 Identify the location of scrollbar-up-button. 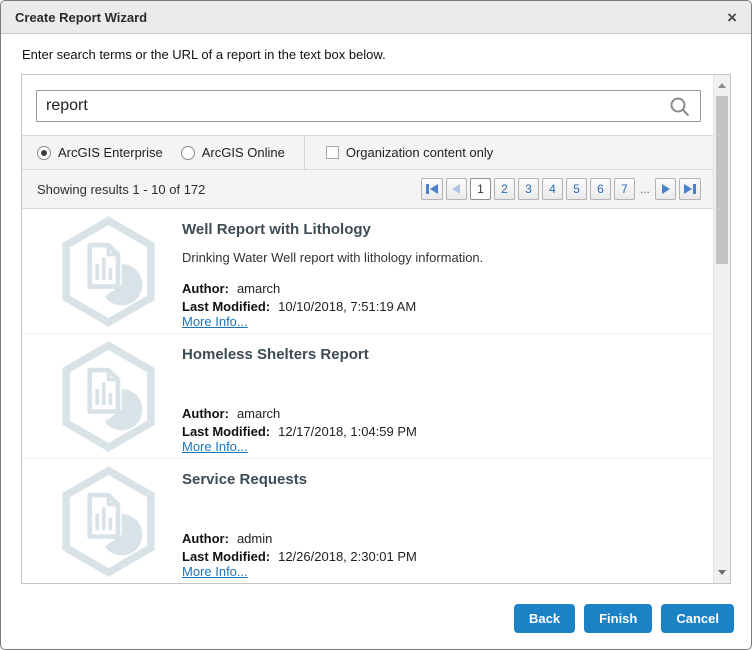
(722, 85).